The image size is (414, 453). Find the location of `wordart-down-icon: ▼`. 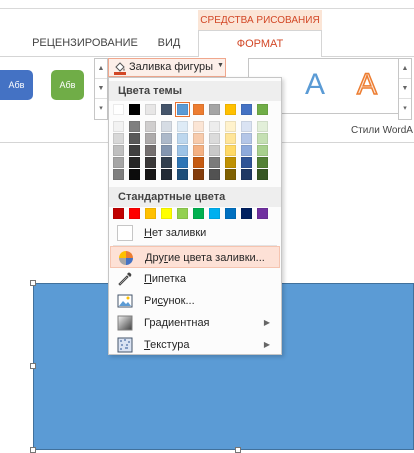

wordart-down-icon: ▼ is located at coordinates (405, 89).